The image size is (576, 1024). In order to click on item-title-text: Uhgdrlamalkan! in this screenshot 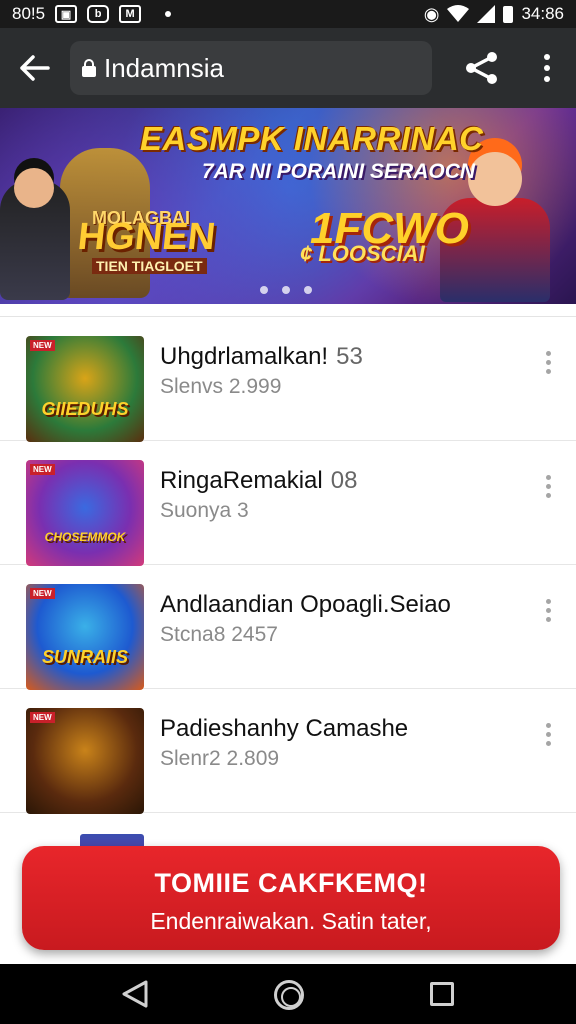, I will do `click(244, 356)`.